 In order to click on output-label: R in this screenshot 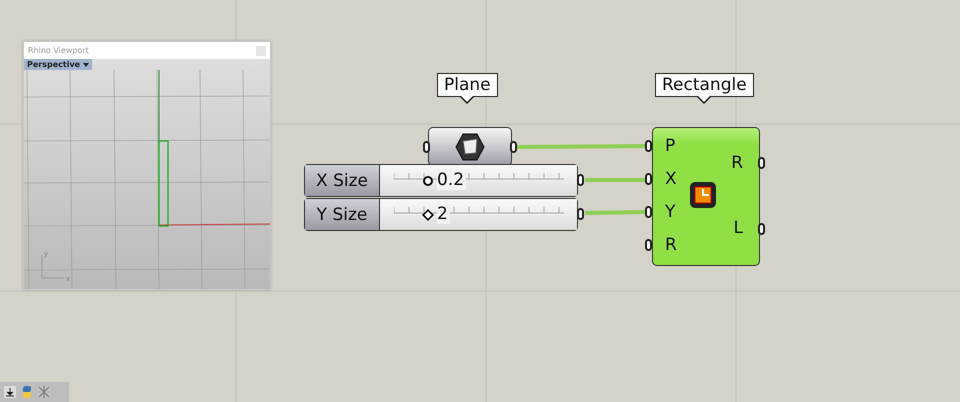, I will do `click(737, 163)`.